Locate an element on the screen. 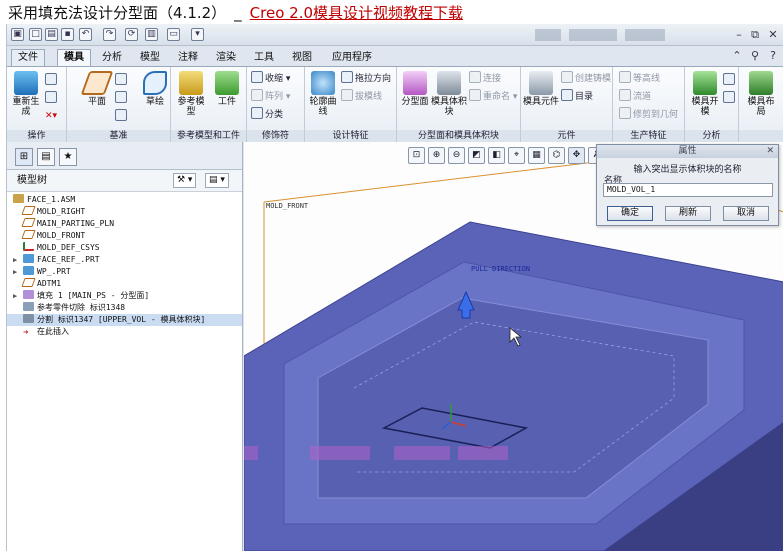 The image size is (783, 551). mold-opening-button: 模具开模 is located at coordinates (705, 97).